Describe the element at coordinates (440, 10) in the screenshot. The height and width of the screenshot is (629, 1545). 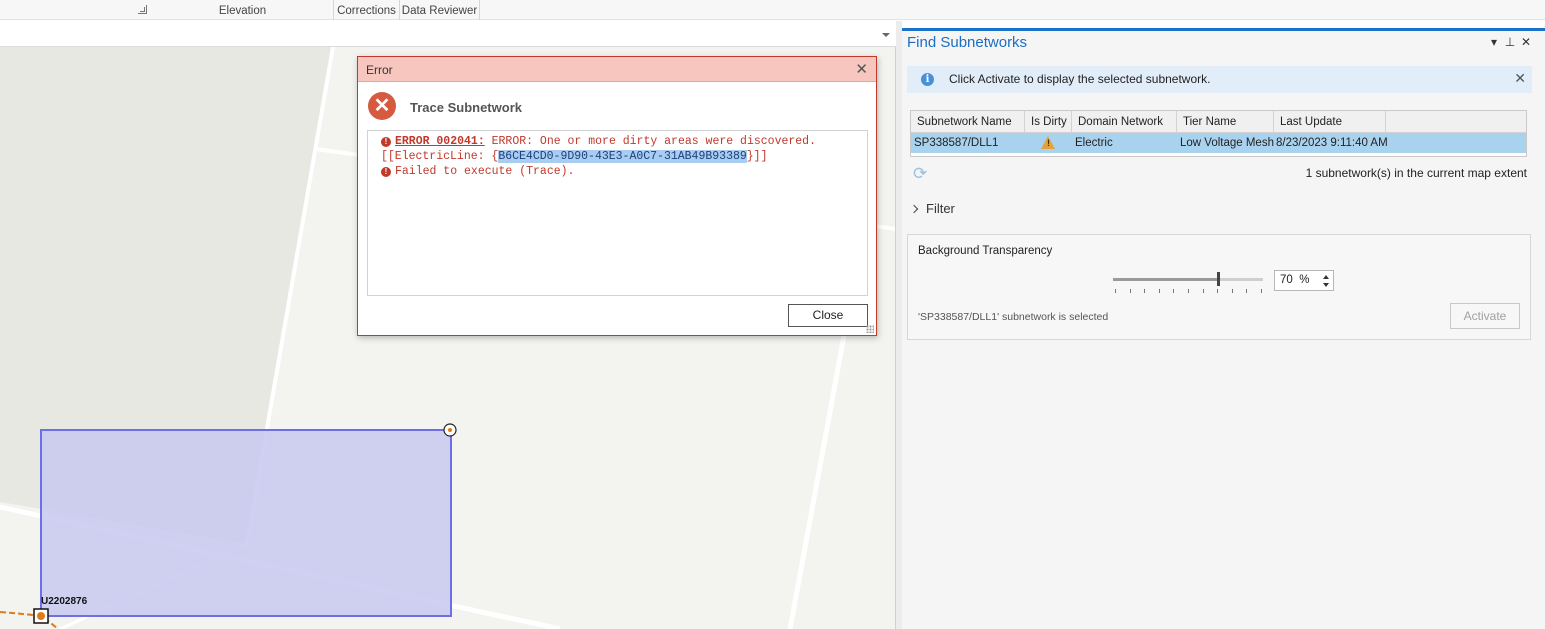
I see `ribbon-group-data-reviewer: Data Reviewer` at that location.